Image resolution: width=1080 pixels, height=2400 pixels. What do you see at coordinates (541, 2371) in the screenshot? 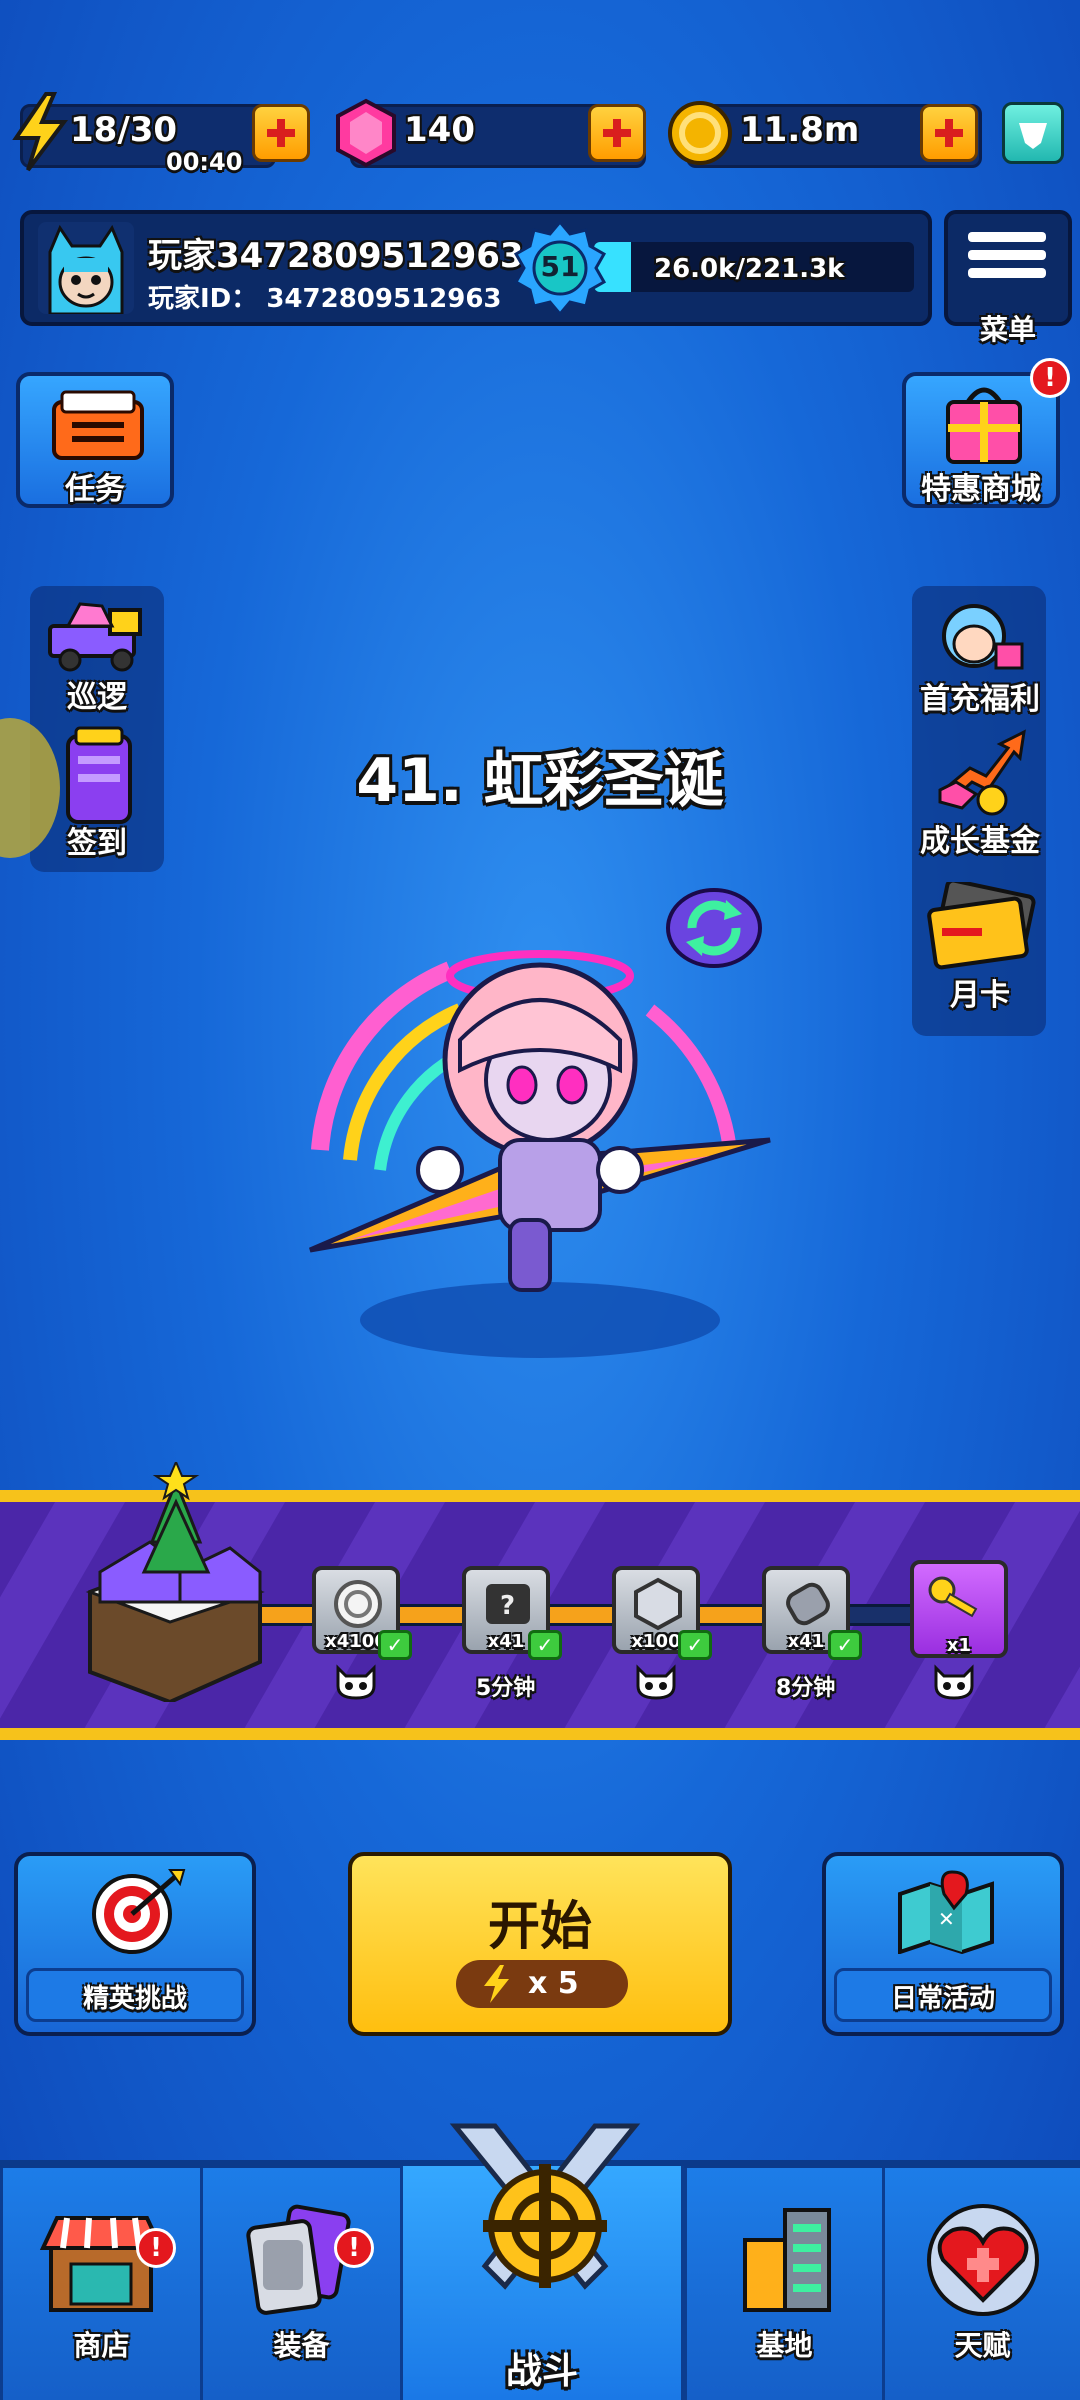
I see `nav-battle-label: 战斗` at bounding box center [541, 2371].